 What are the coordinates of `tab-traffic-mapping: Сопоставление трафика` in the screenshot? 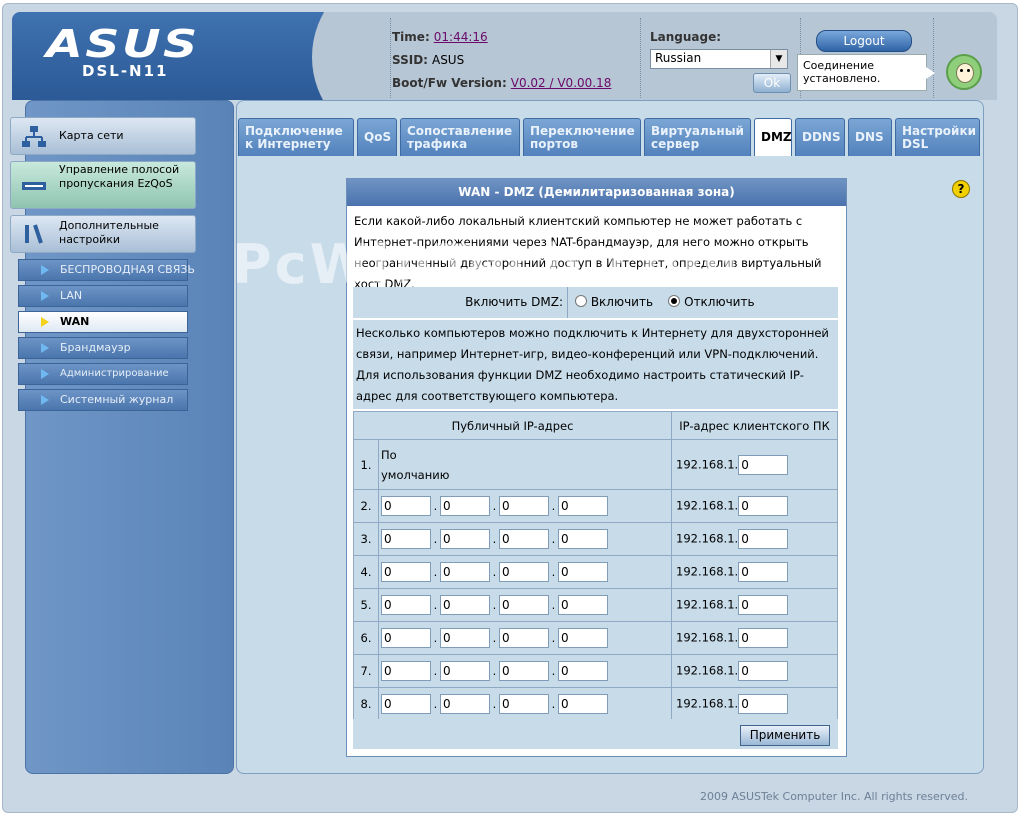 It's located at (460, 137).